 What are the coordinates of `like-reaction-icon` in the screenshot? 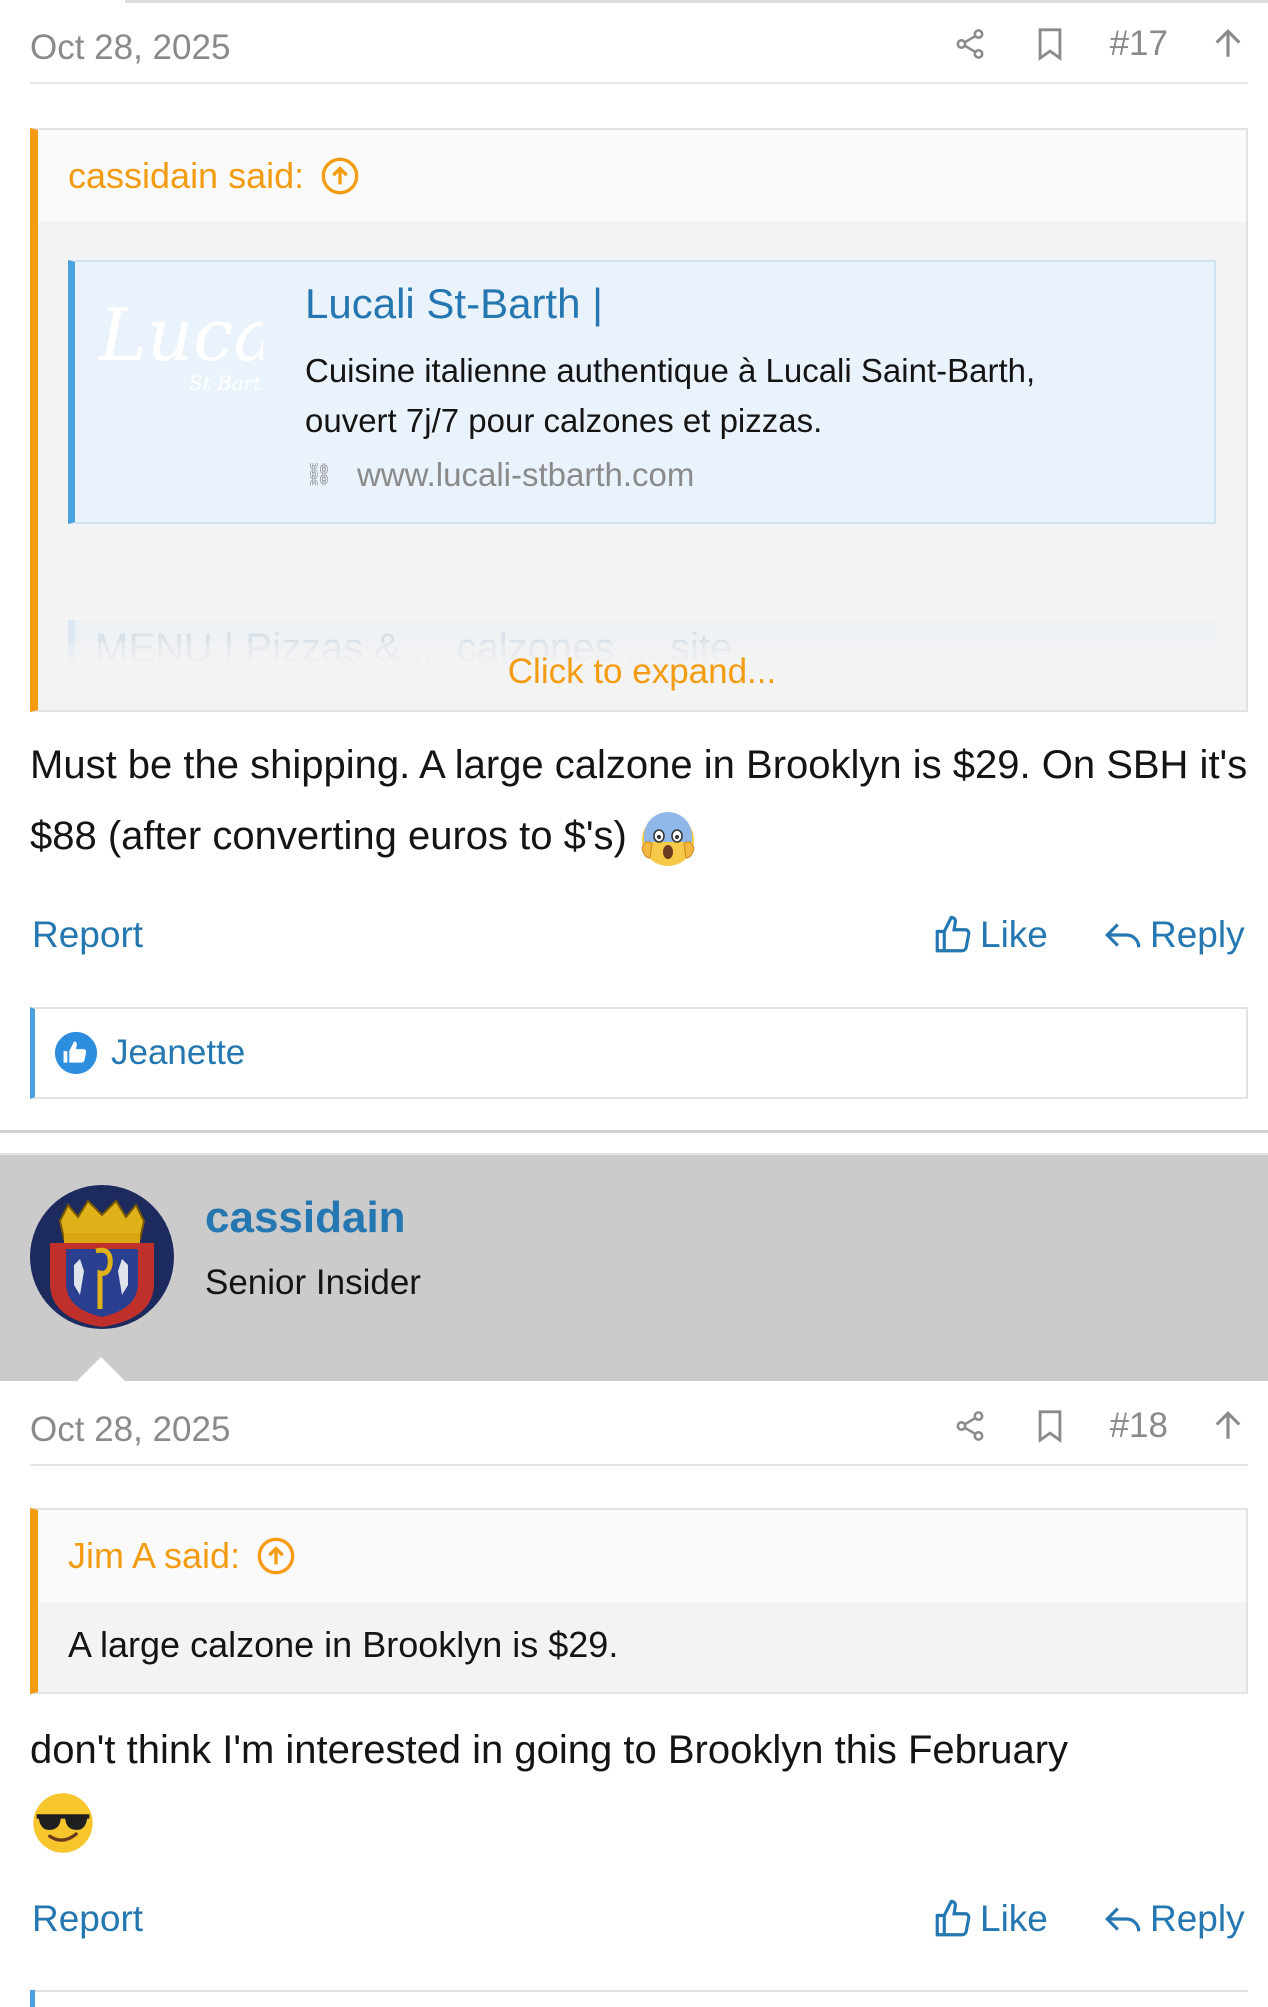 It's located at (76, 1053).